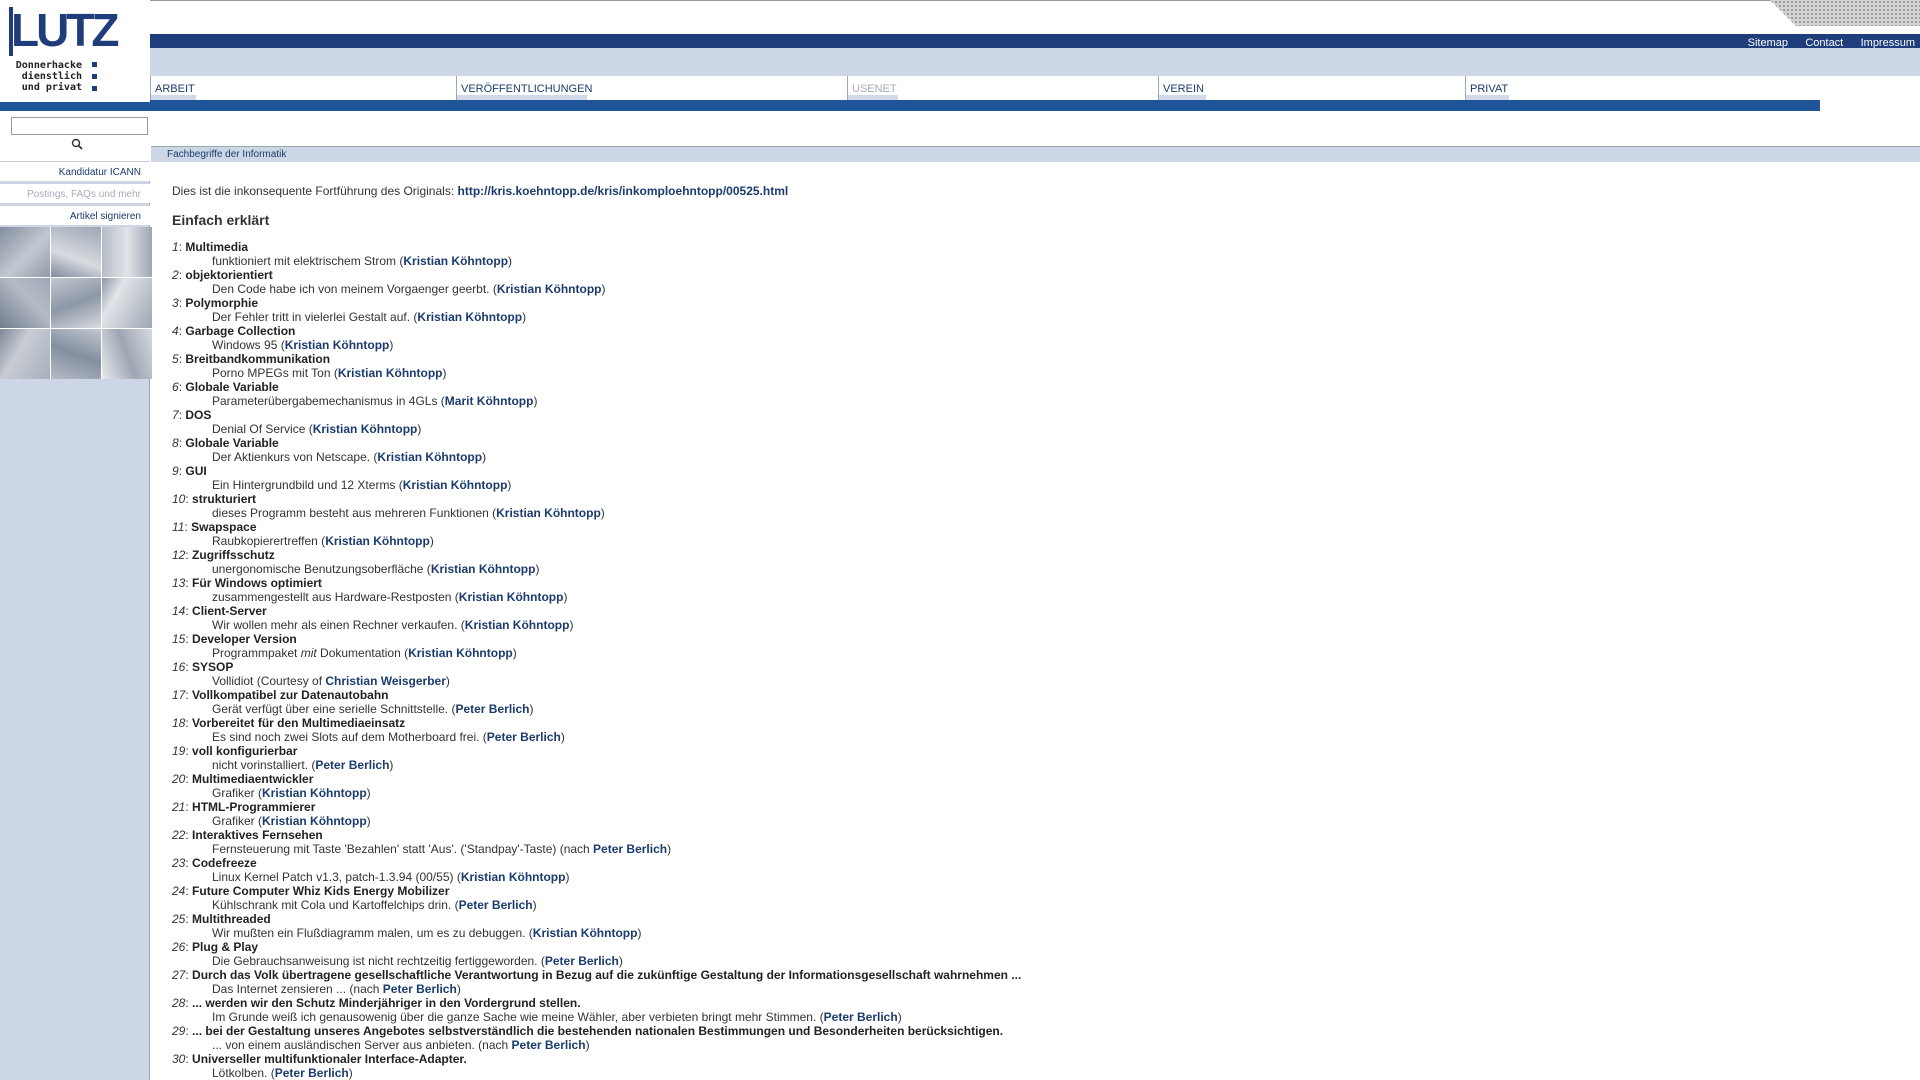 The height and width of the screenshot is (1080, 1920). Describe the element at coordinates (527, 89) in the screenshot. I see `menu-tab-label: Veröffentlichungen` at that location.